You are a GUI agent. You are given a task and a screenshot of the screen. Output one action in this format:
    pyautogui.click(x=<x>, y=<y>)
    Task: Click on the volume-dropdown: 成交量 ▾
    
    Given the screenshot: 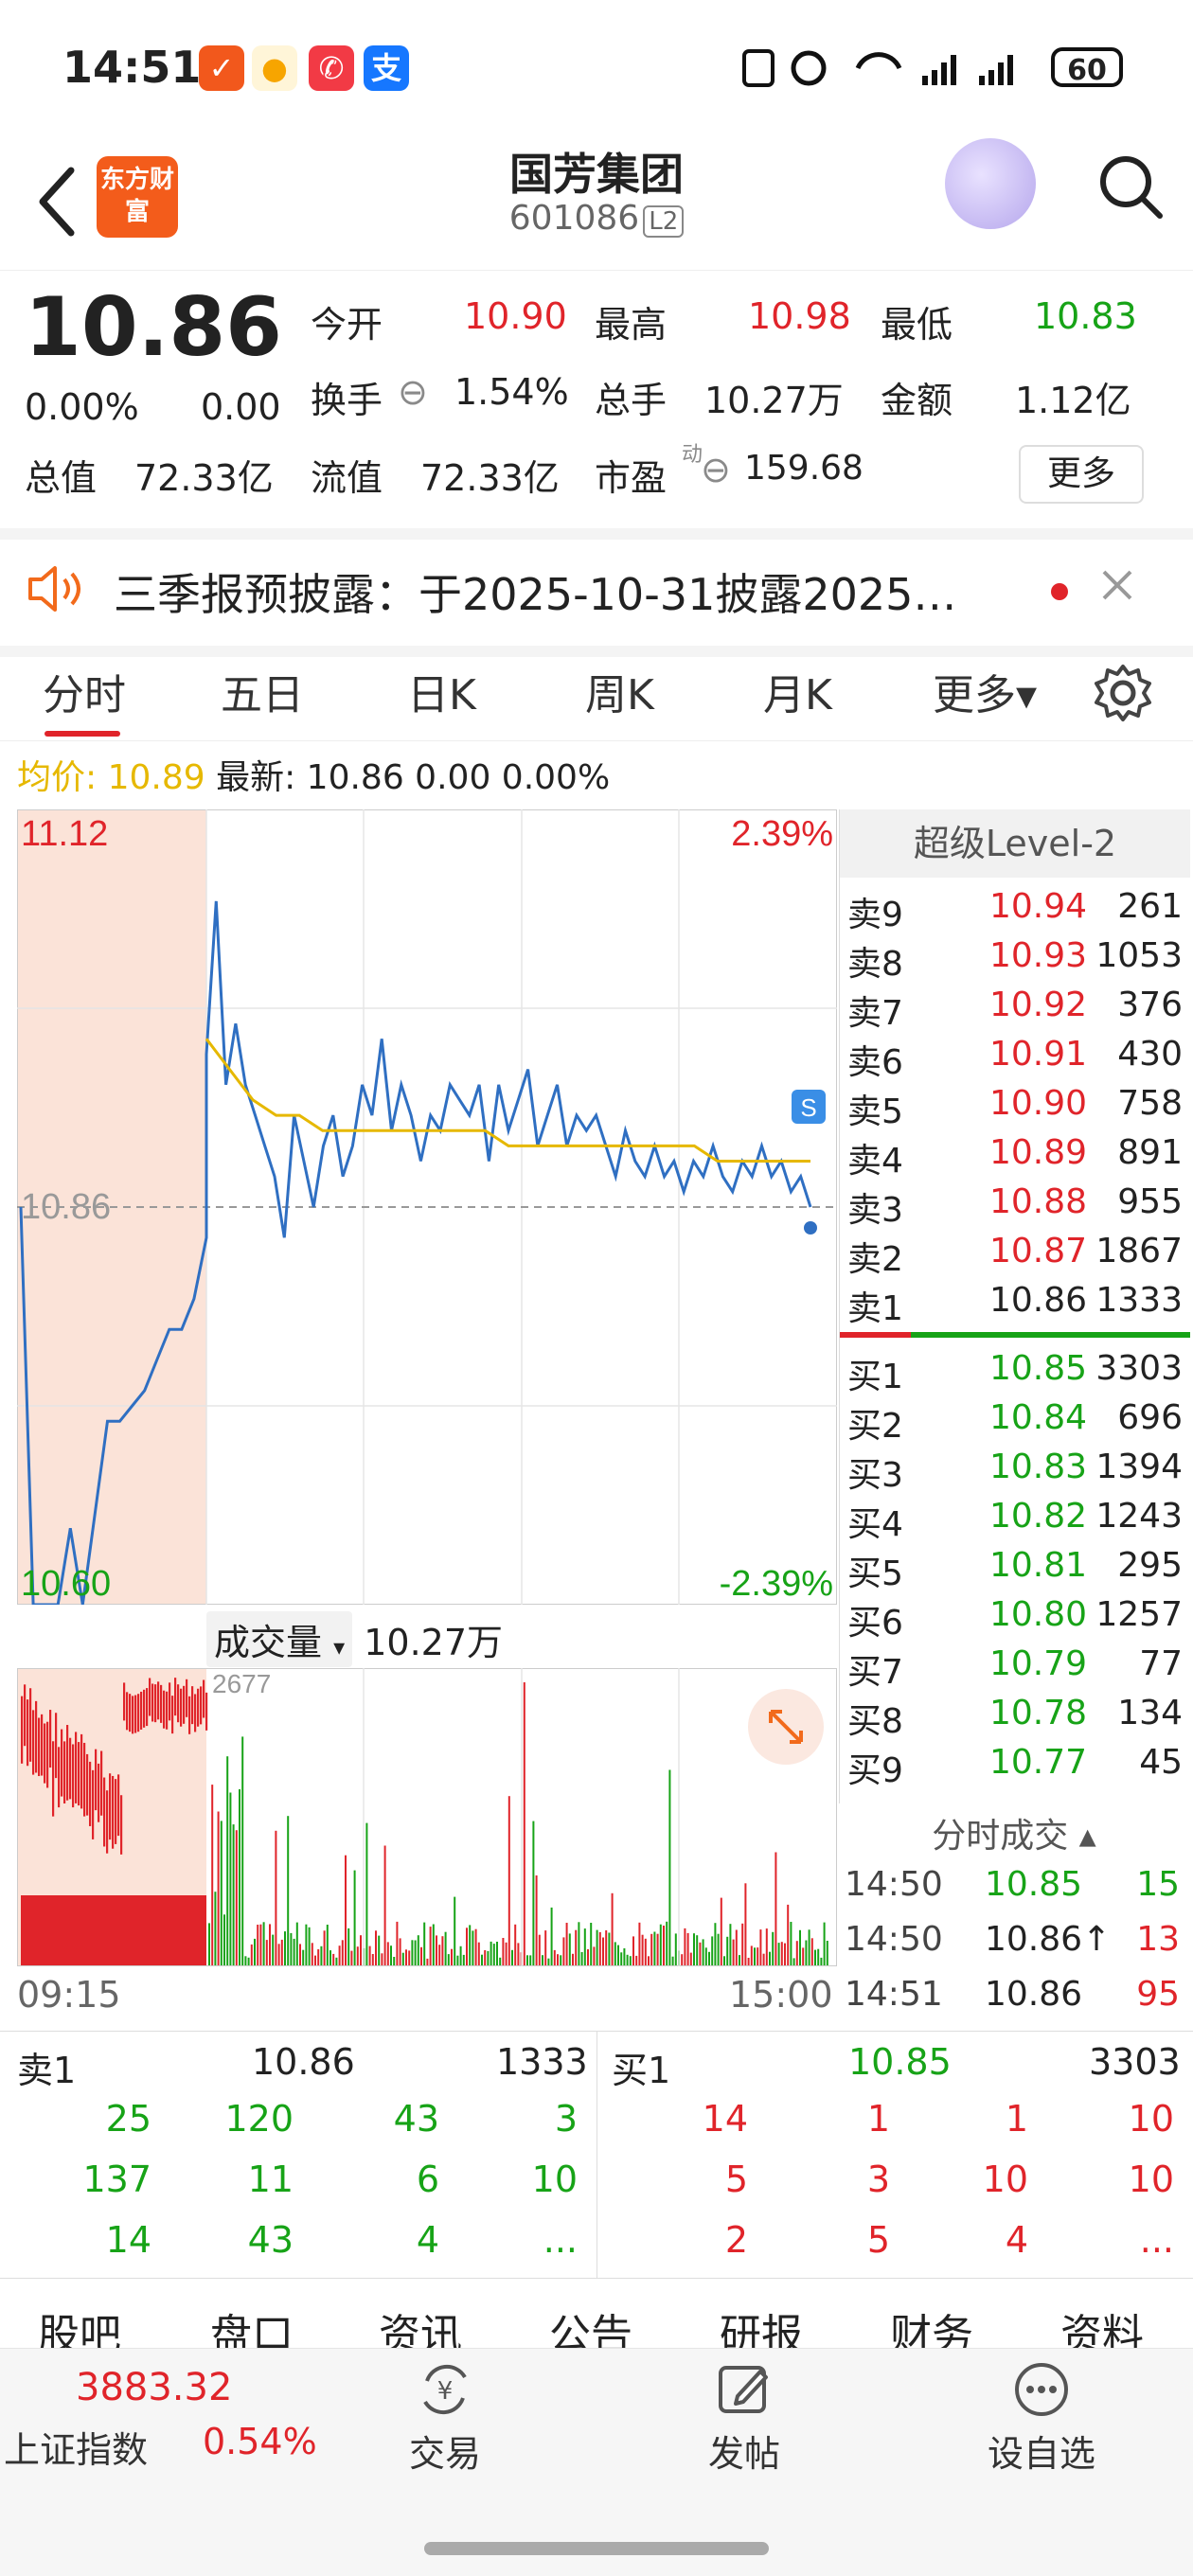 What is the action you would take?
    pyautogui.click(x=279, y=1639)
    